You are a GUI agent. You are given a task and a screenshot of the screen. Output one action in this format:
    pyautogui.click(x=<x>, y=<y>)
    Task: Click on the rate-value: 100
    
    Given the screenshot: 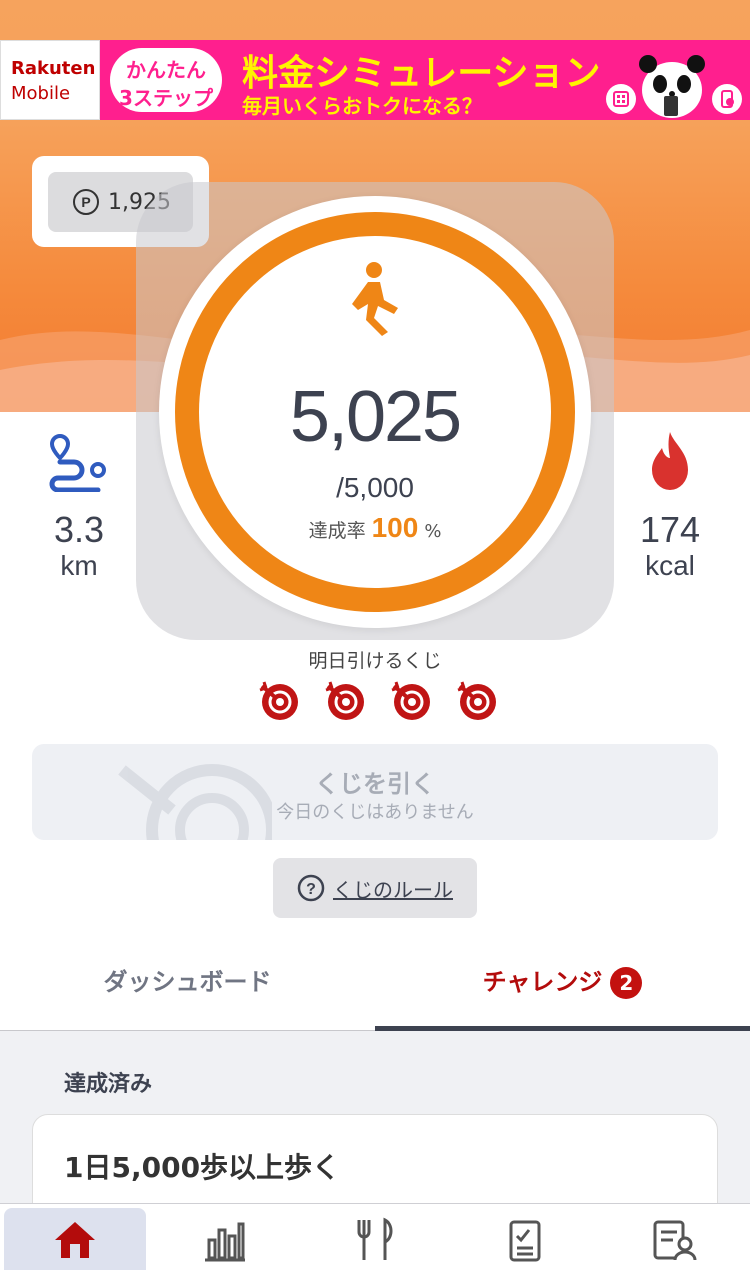 What is the action you would take?
    pyautogui.click(x=395, y=527)
    